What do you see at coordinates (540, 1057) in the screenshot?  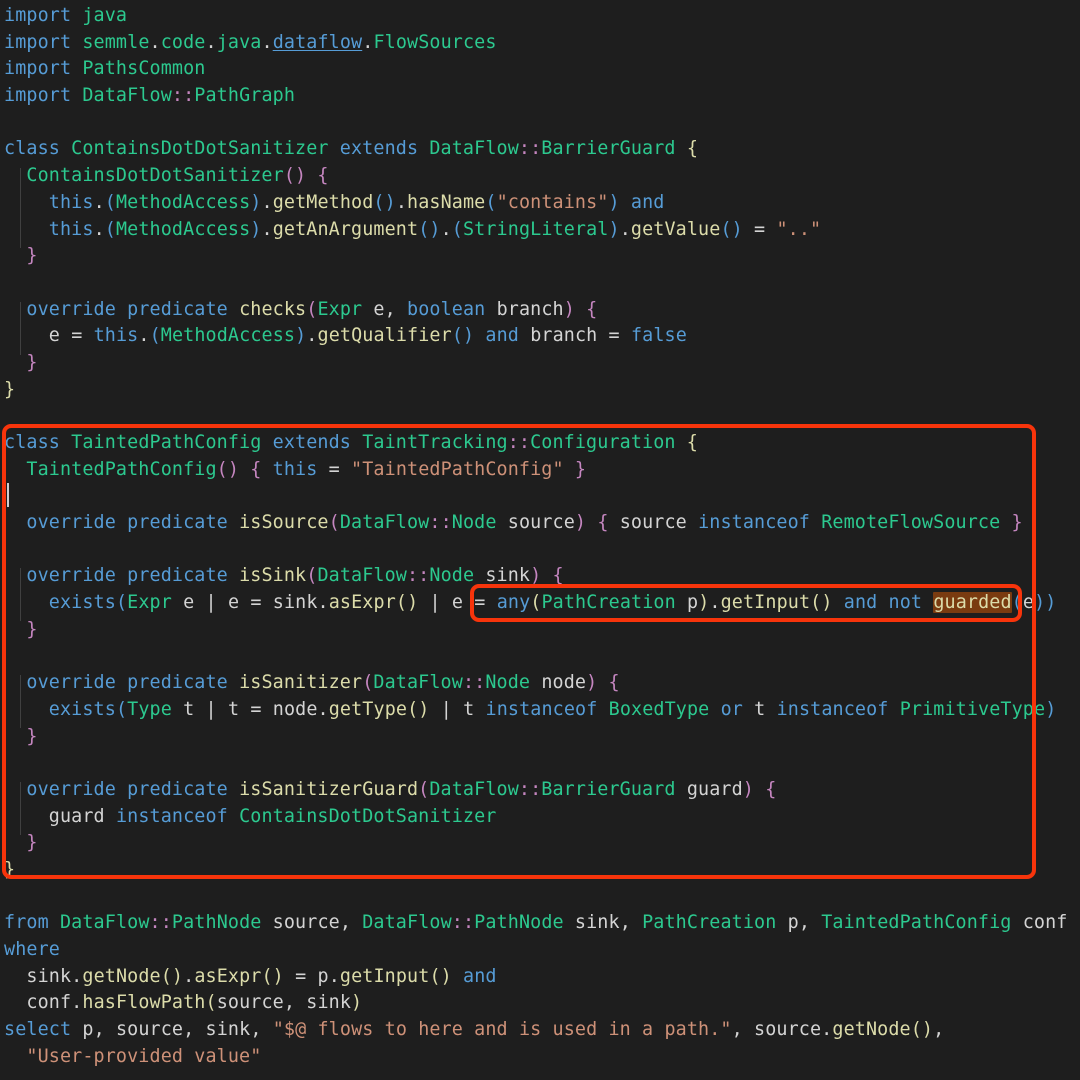 I see `code-line: "User-provided value"` at bounding box center [540, 1057].